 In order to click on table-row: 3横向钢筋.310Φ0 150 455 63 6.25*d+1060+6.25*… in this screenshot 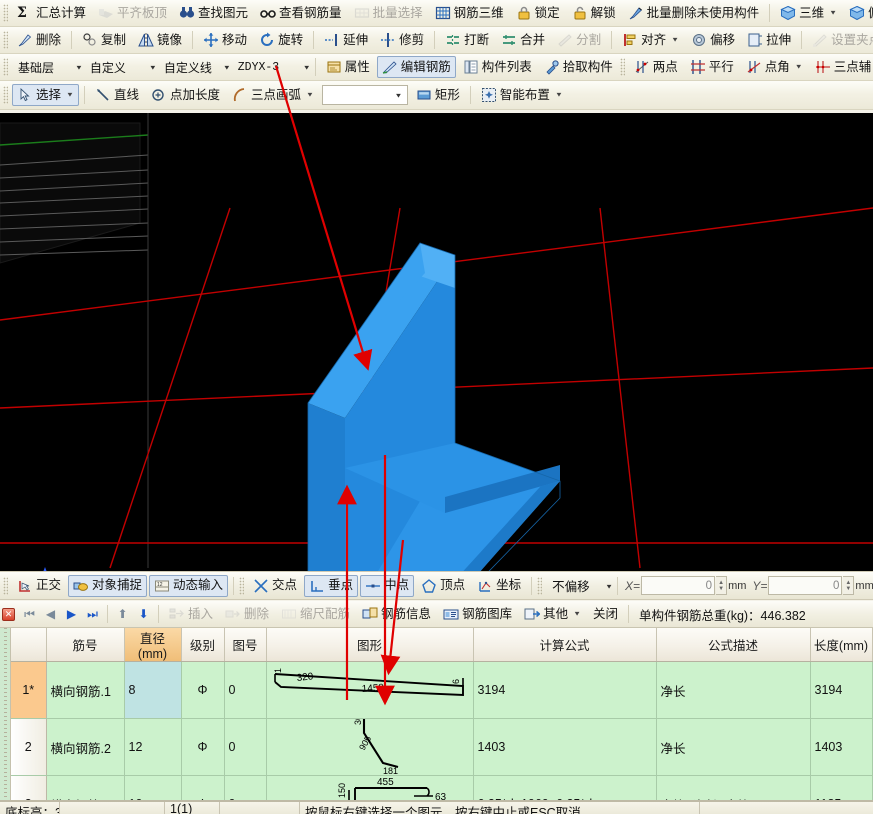, I will do `click(442, 787)`.